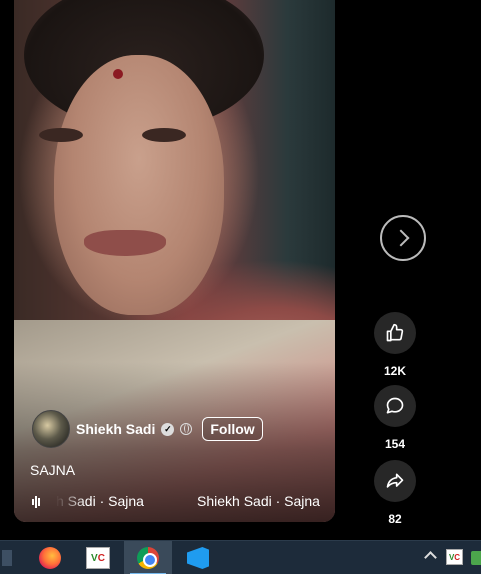  I want to click on follow-button: Follow, so click(232, 429).